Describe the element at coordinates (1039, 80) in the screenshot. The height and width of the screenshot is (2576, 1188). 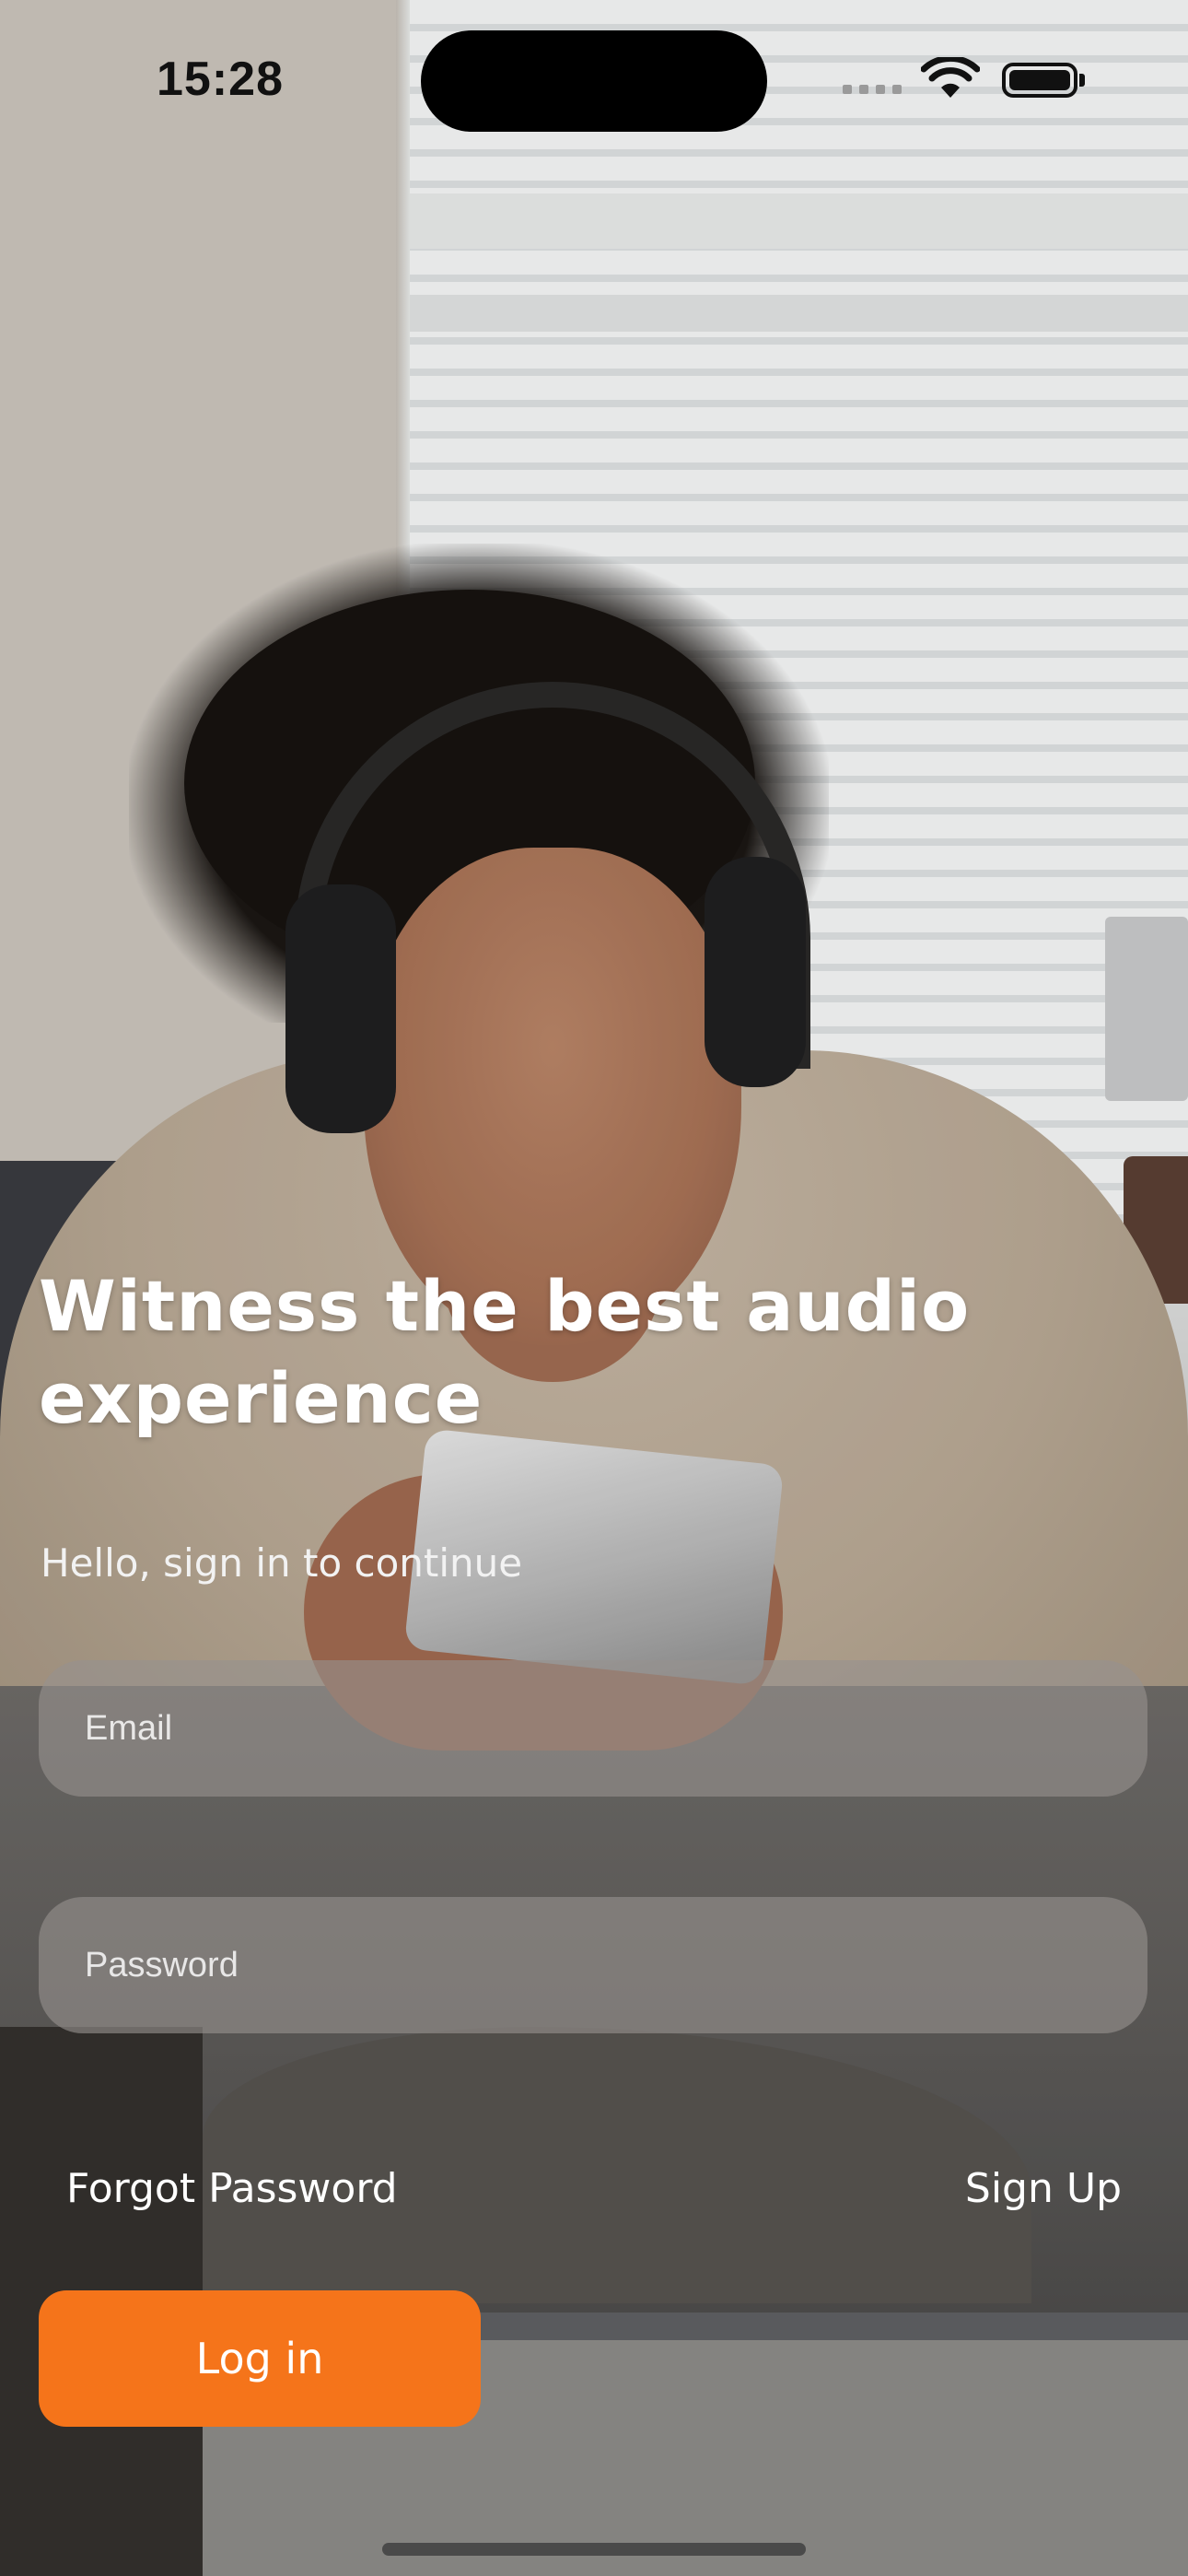
I see `battery-icon` at that location.